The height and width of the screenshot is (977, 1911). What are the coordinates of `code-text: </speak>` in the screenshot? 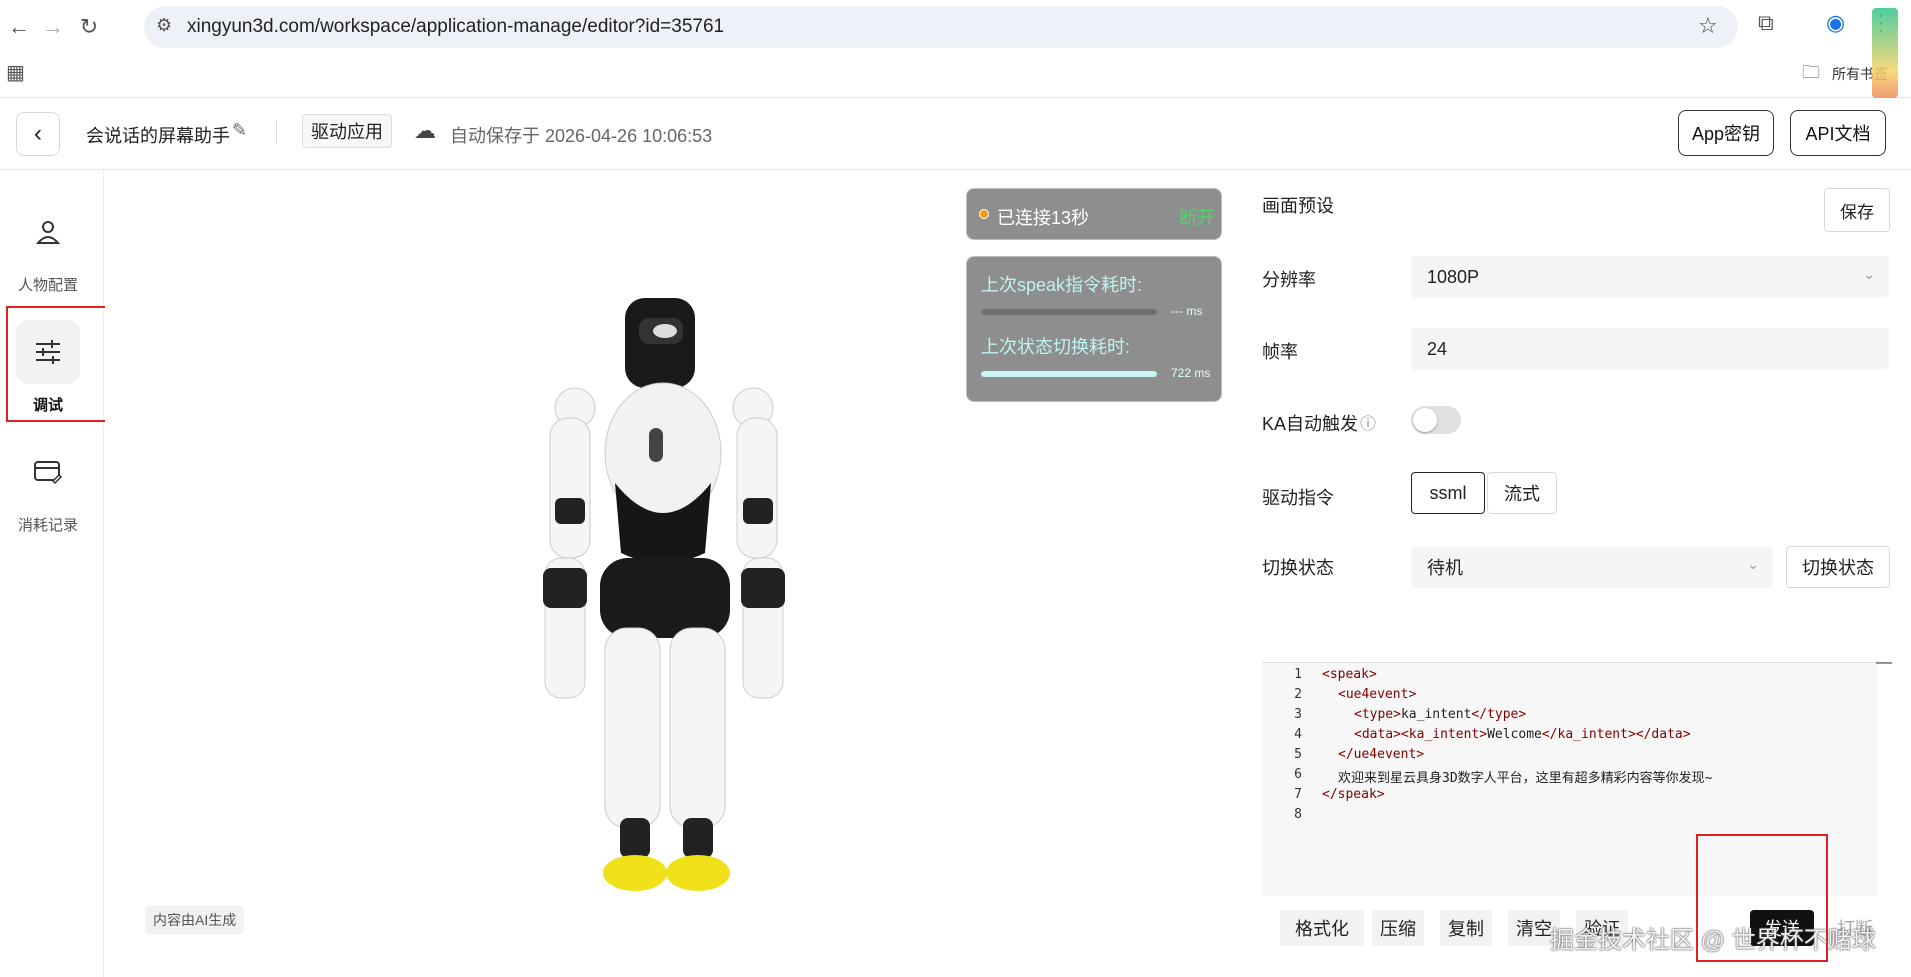 It's located at (1353, 794).